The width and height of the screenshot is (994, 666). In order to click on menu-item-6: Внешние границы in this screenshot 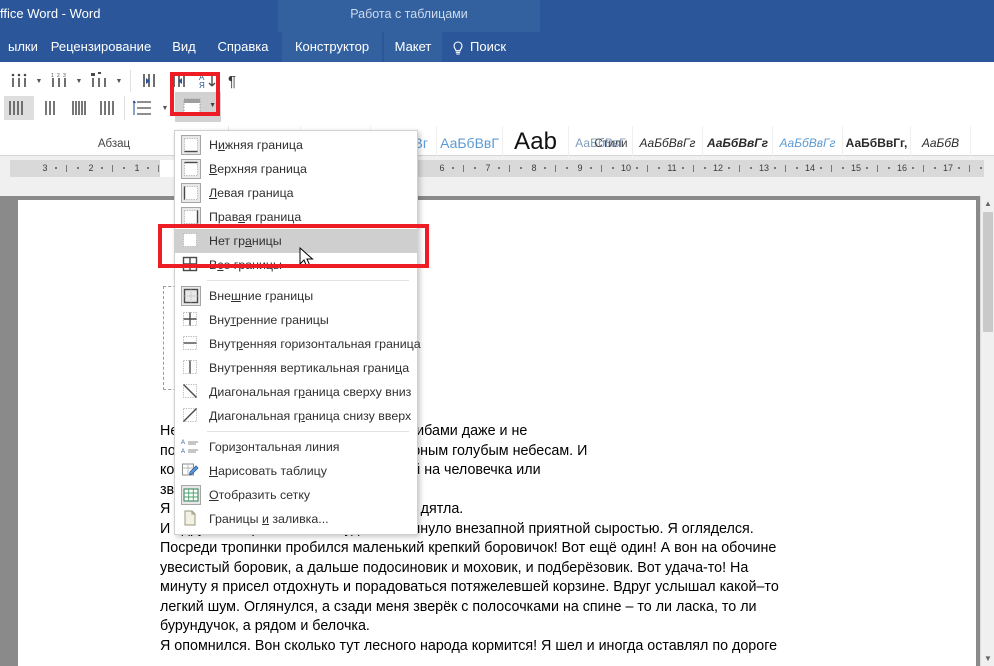, I will do `click(296, 296)`.